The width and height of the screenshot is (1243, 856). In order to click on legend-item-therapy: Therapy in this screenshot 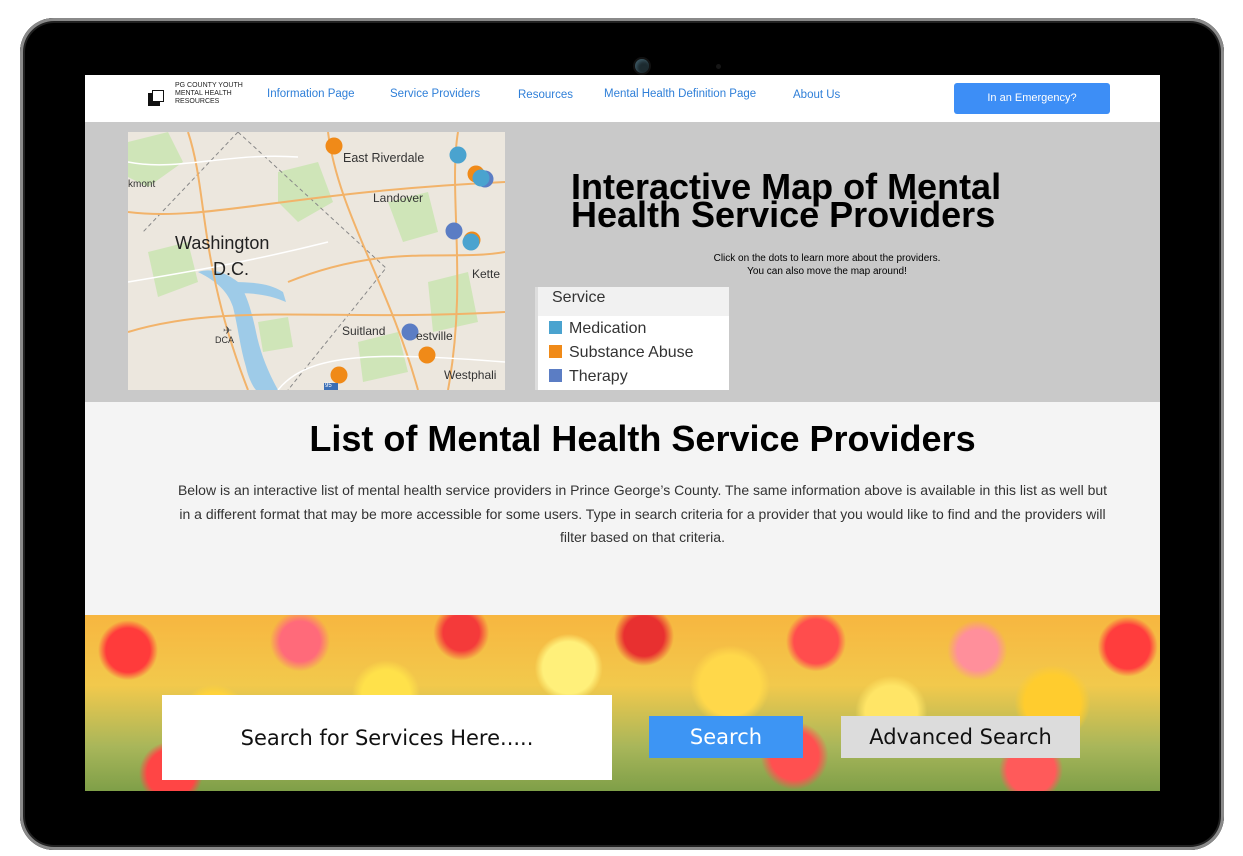, I will do `click(588, 377)`.